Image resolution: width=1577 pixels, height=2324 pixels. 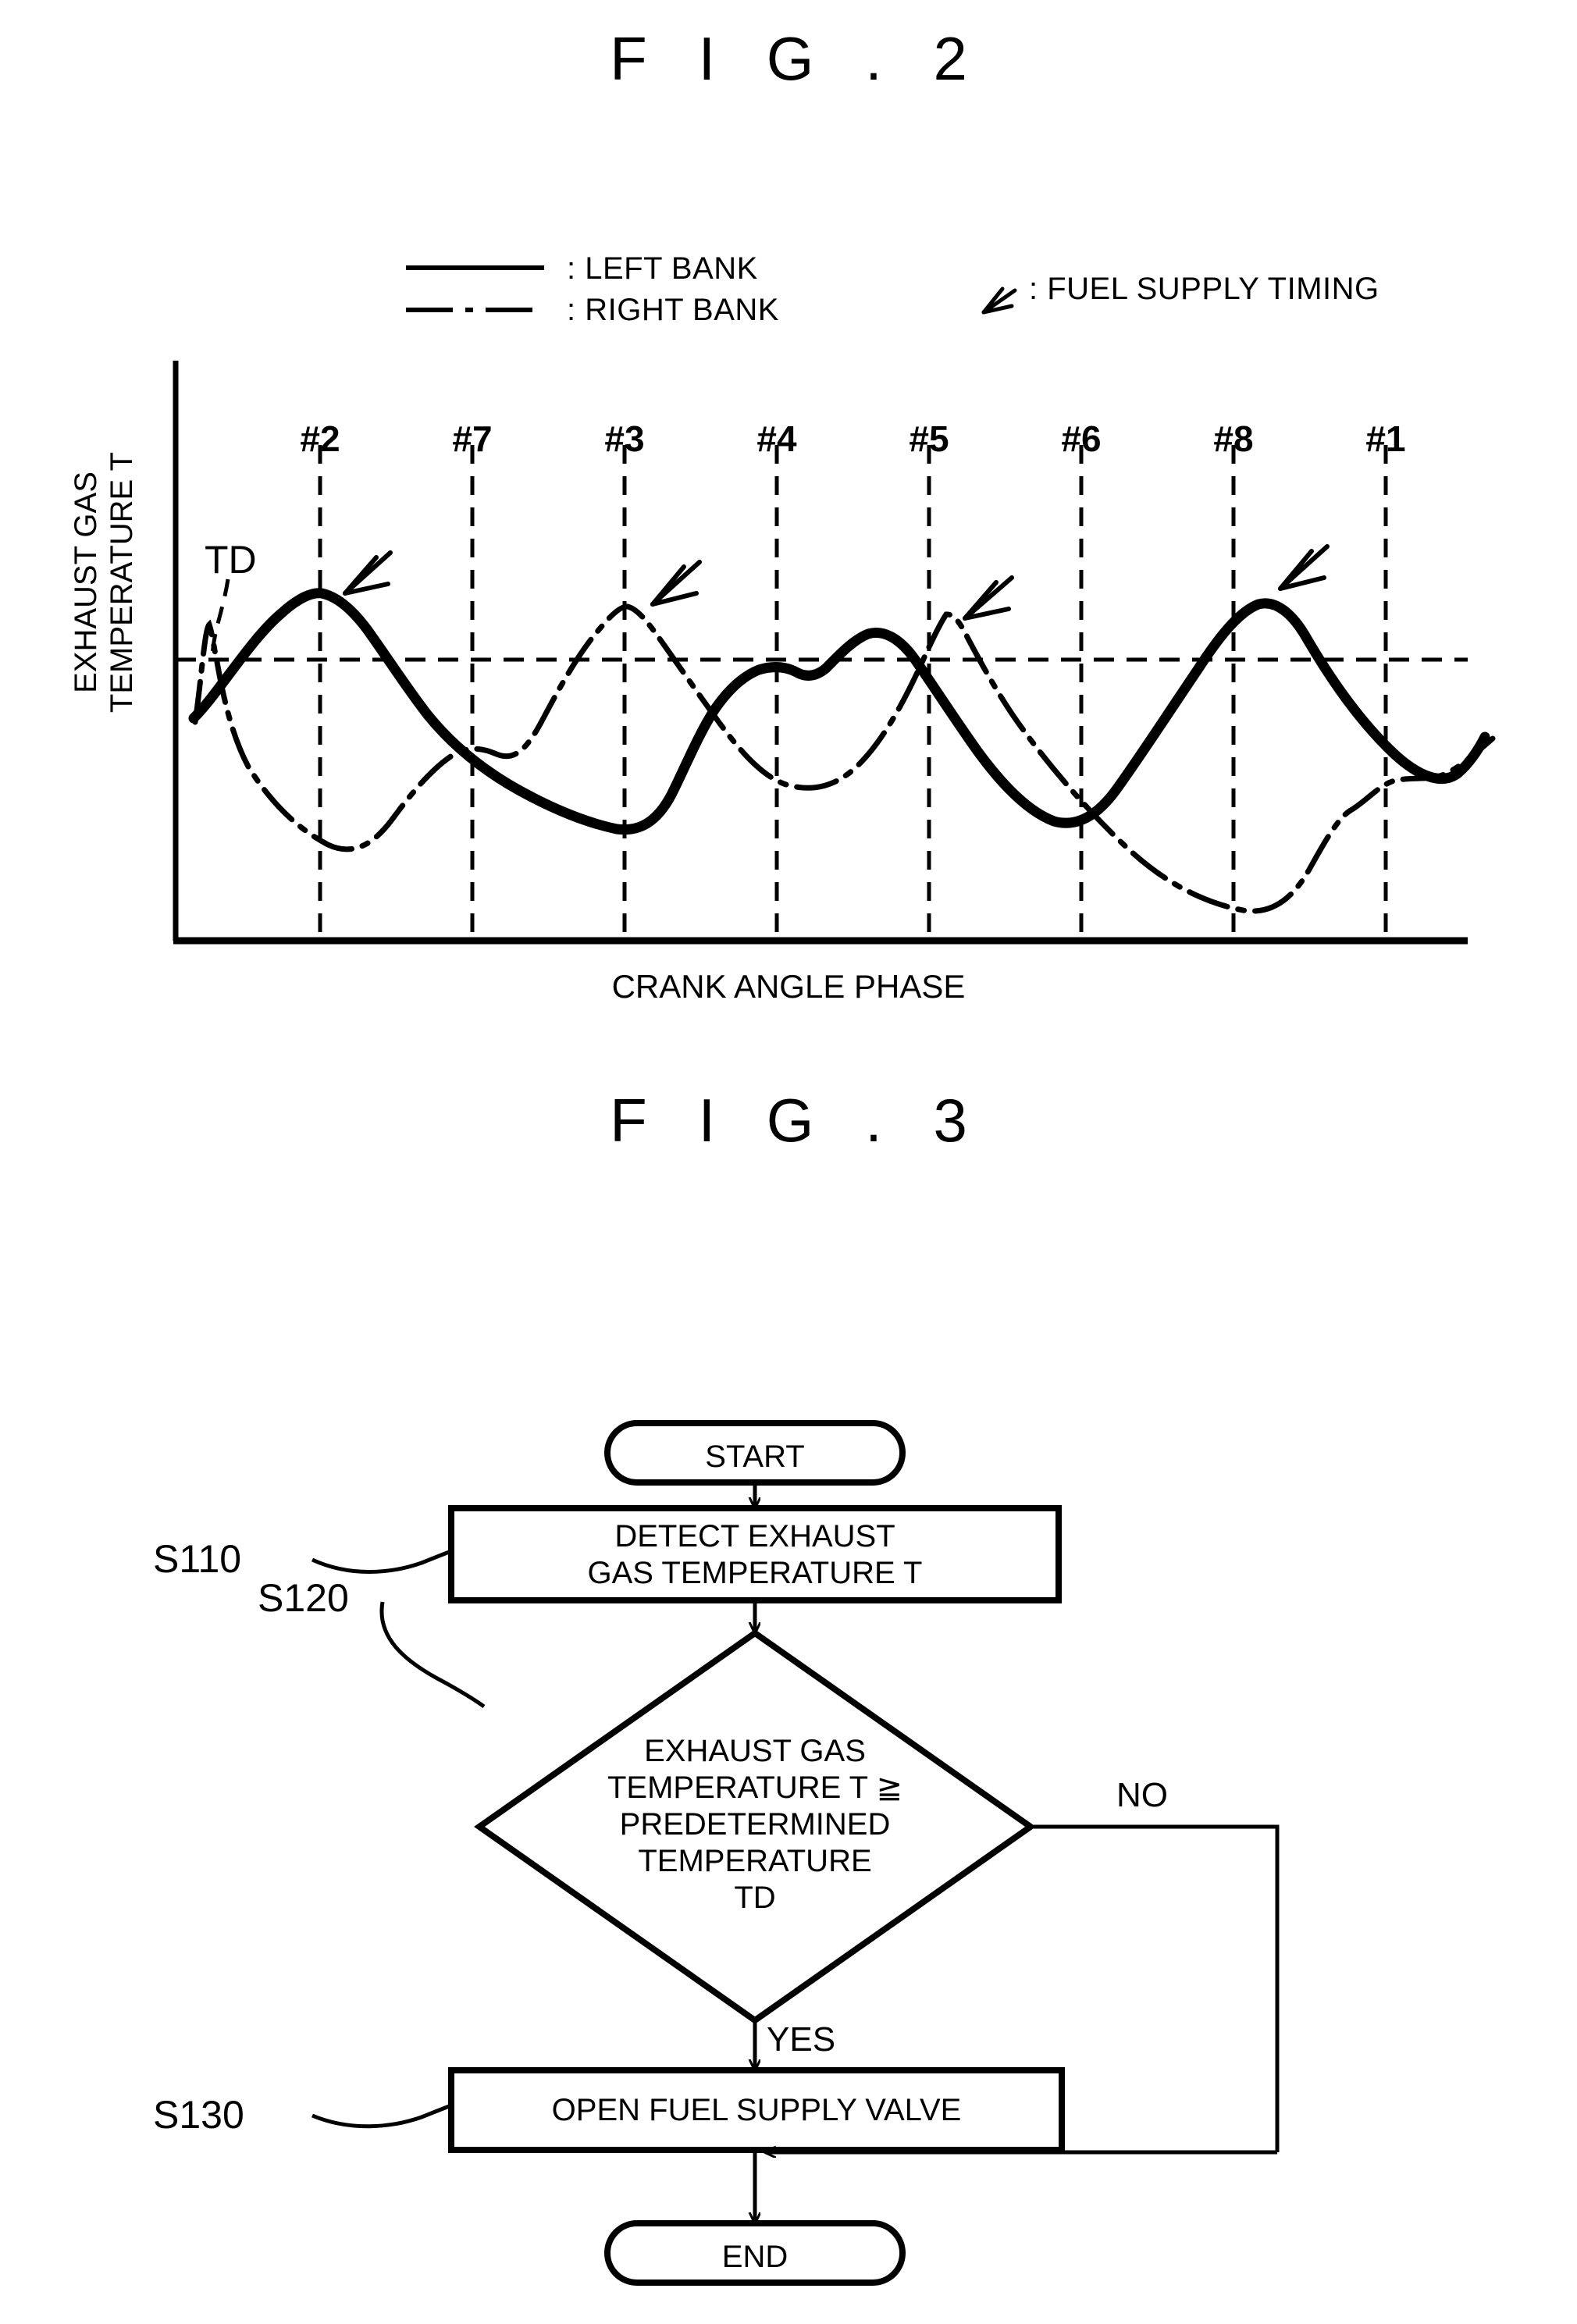 I want to click on step-tag-s120: S120, so click(x=303, y=1598).